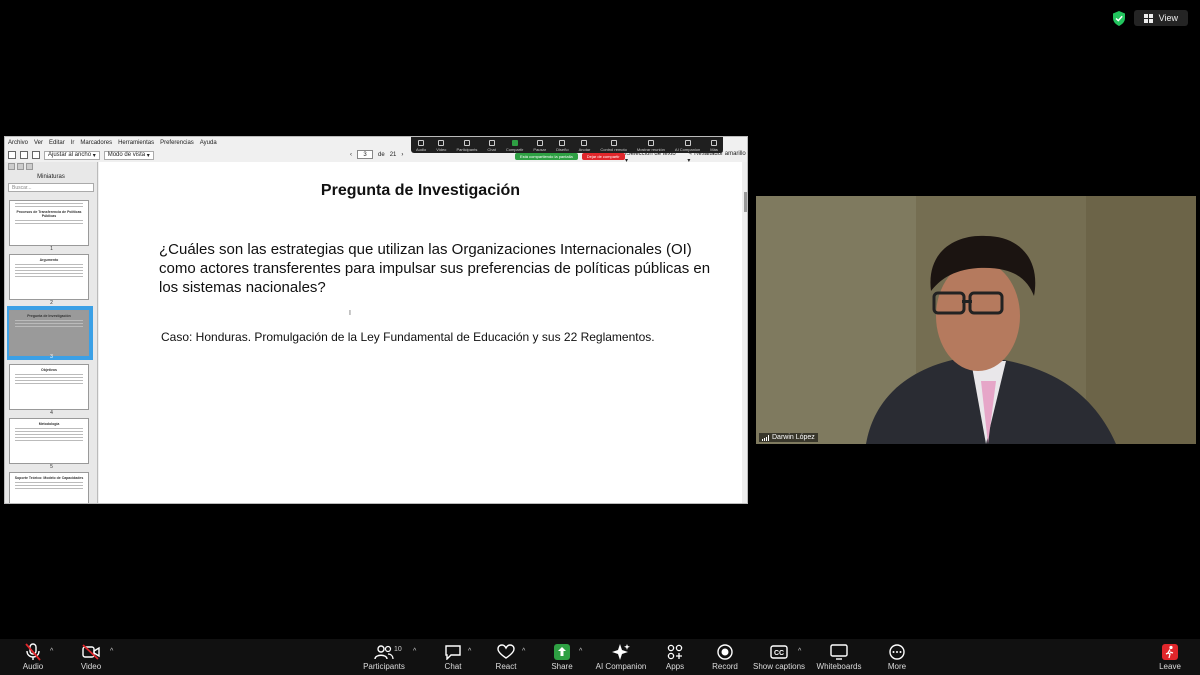 The width and height of the screenshot is (1200, 675). I want to click on slide-title: Pregunta de Investigación, so click(420, 190).